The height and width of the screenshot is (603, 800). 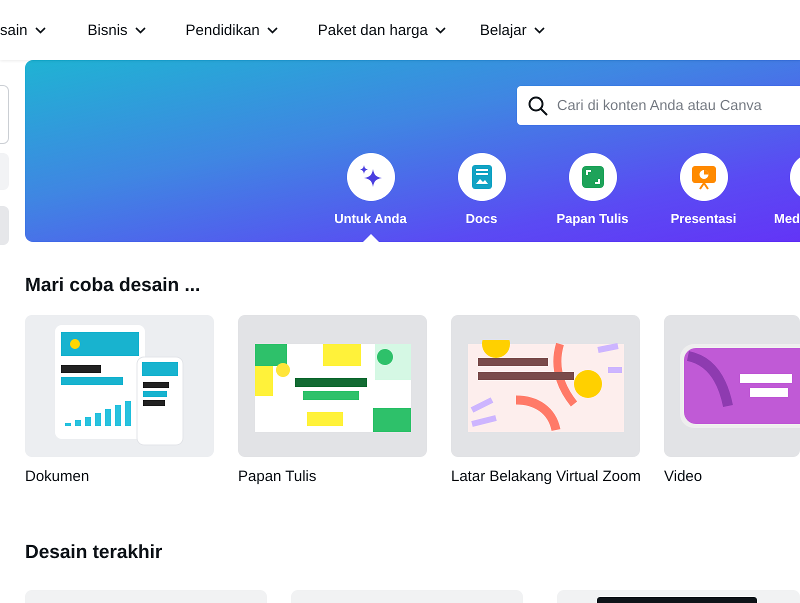 I want to click on section-heading: Desain terakhir, so click(x=94, y=553).